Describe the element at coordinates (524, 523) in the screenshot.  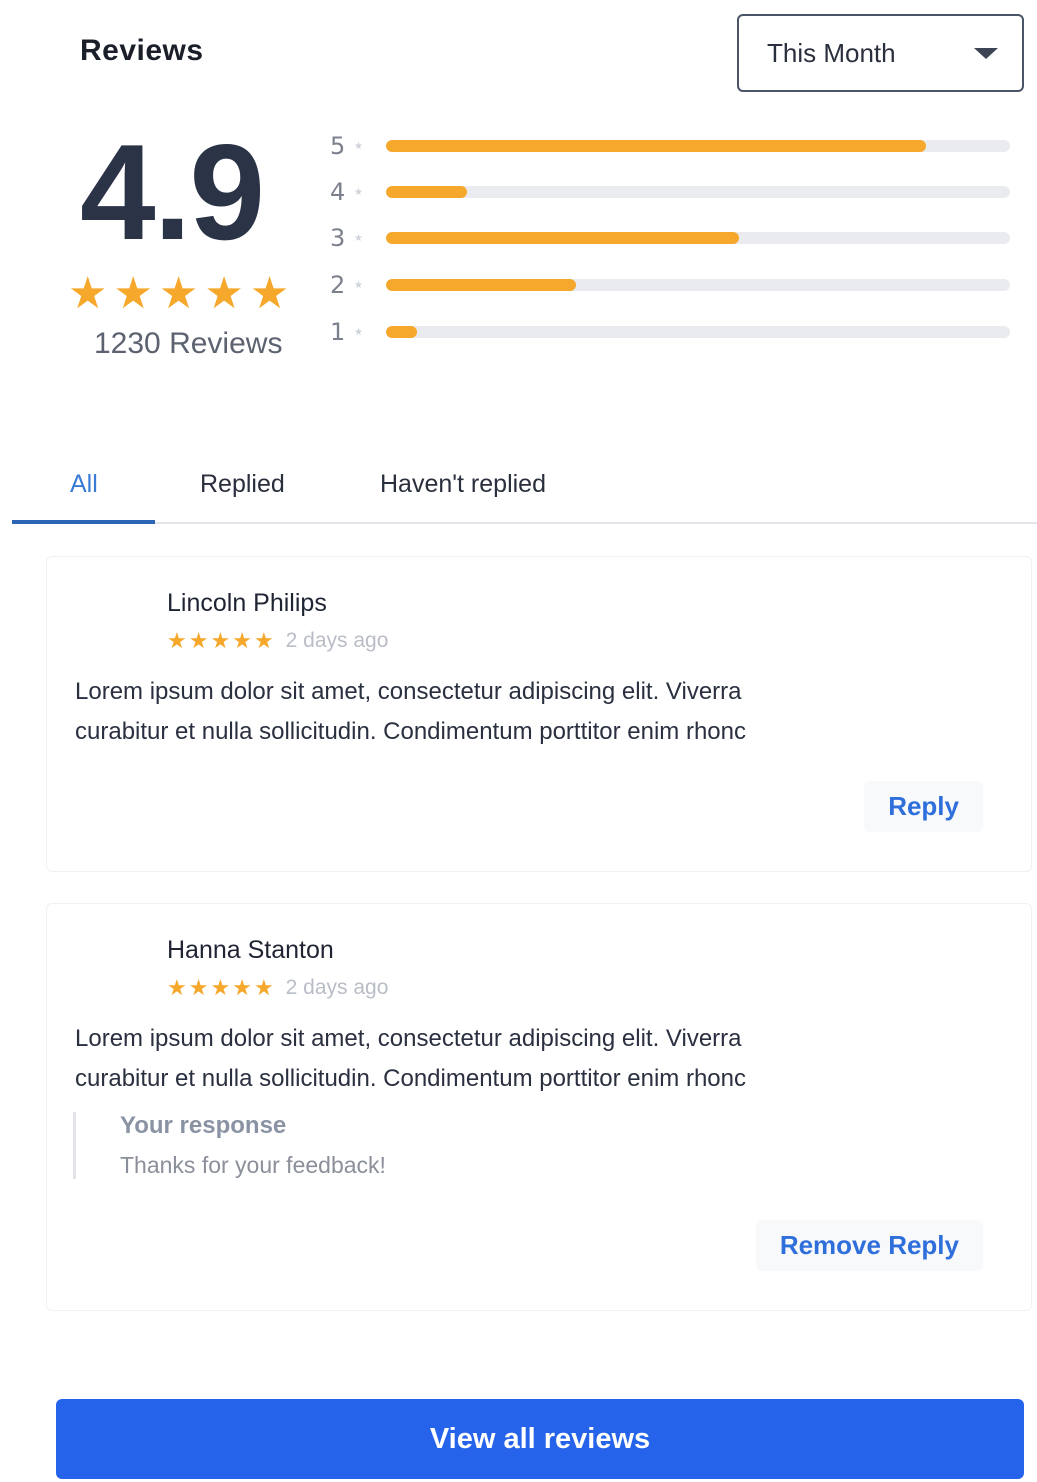
I see `tabs-divider` at that location.